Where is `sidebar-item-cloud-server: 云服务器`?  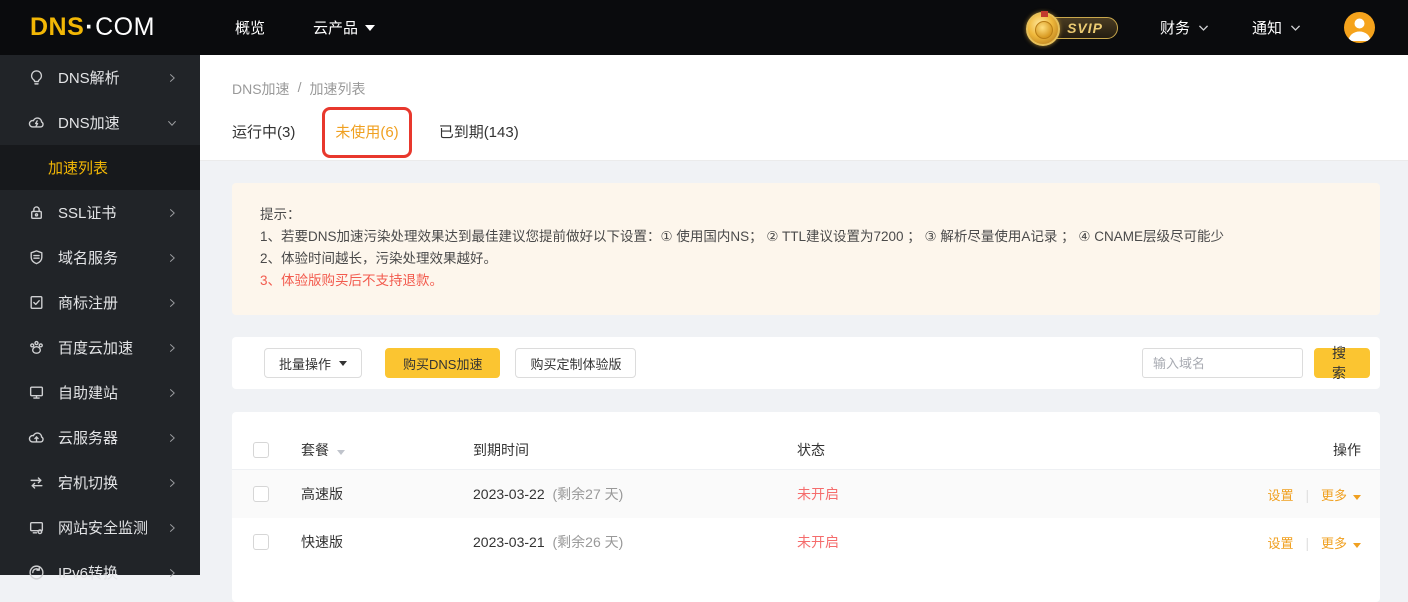
sidebar-item-cloud-server: 云服务器 is located at coordinates (100, 437).